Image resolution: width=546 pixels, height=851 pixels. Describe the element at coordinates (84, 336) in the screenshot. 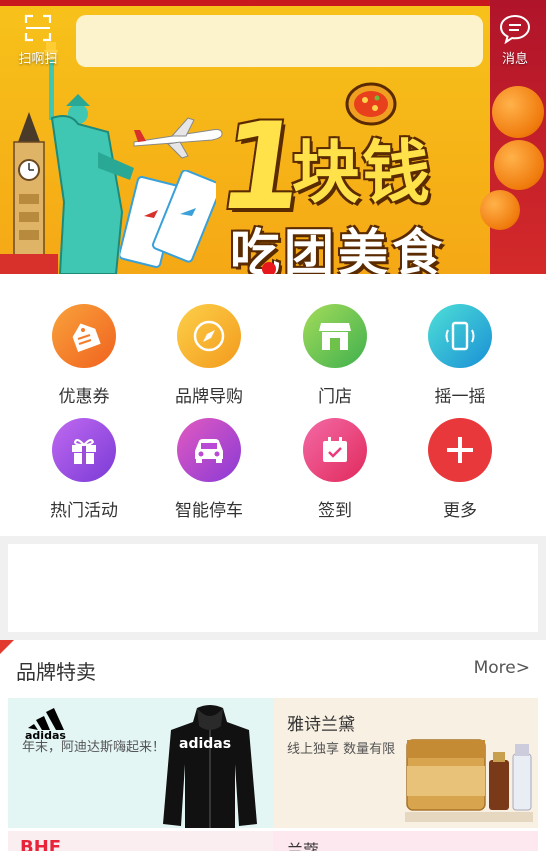

I see `coupon-icon` at that location.